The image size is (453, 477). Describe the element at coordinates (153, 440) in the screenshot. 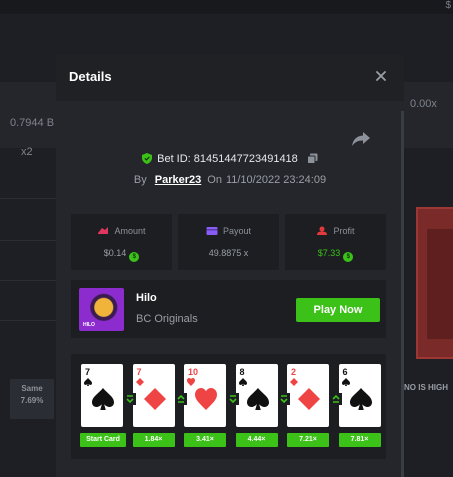

I see `card-multiplier: 1.84×` at that location.